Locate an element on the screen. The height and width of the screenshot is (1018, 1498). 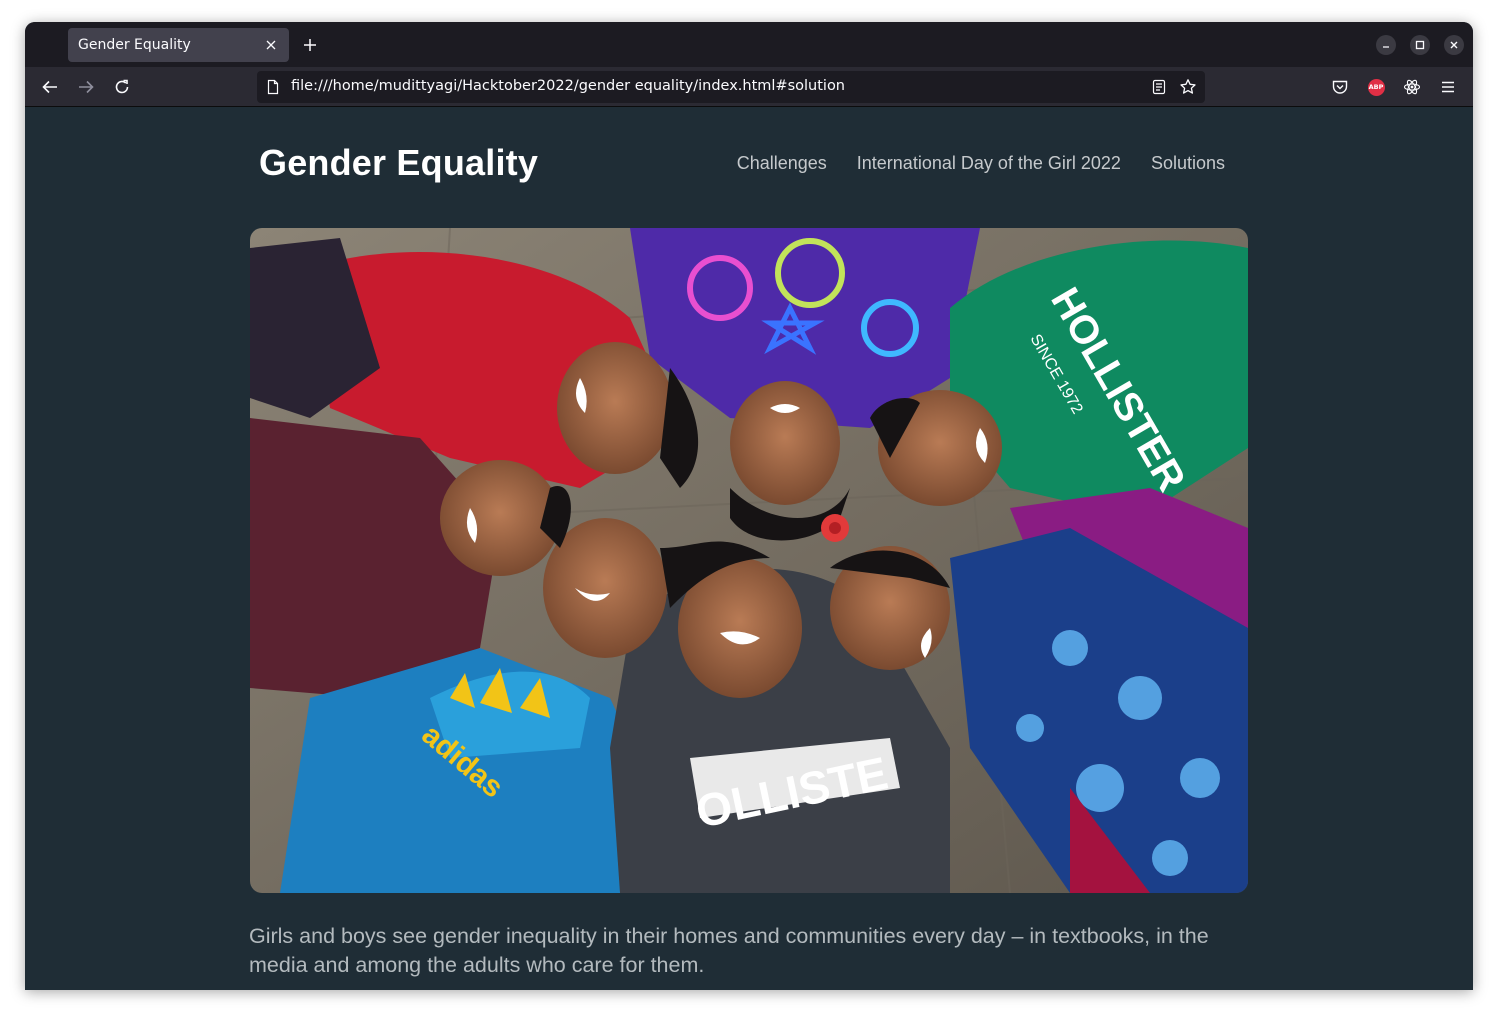
minimize-button is located at coordinates (1386, 45).